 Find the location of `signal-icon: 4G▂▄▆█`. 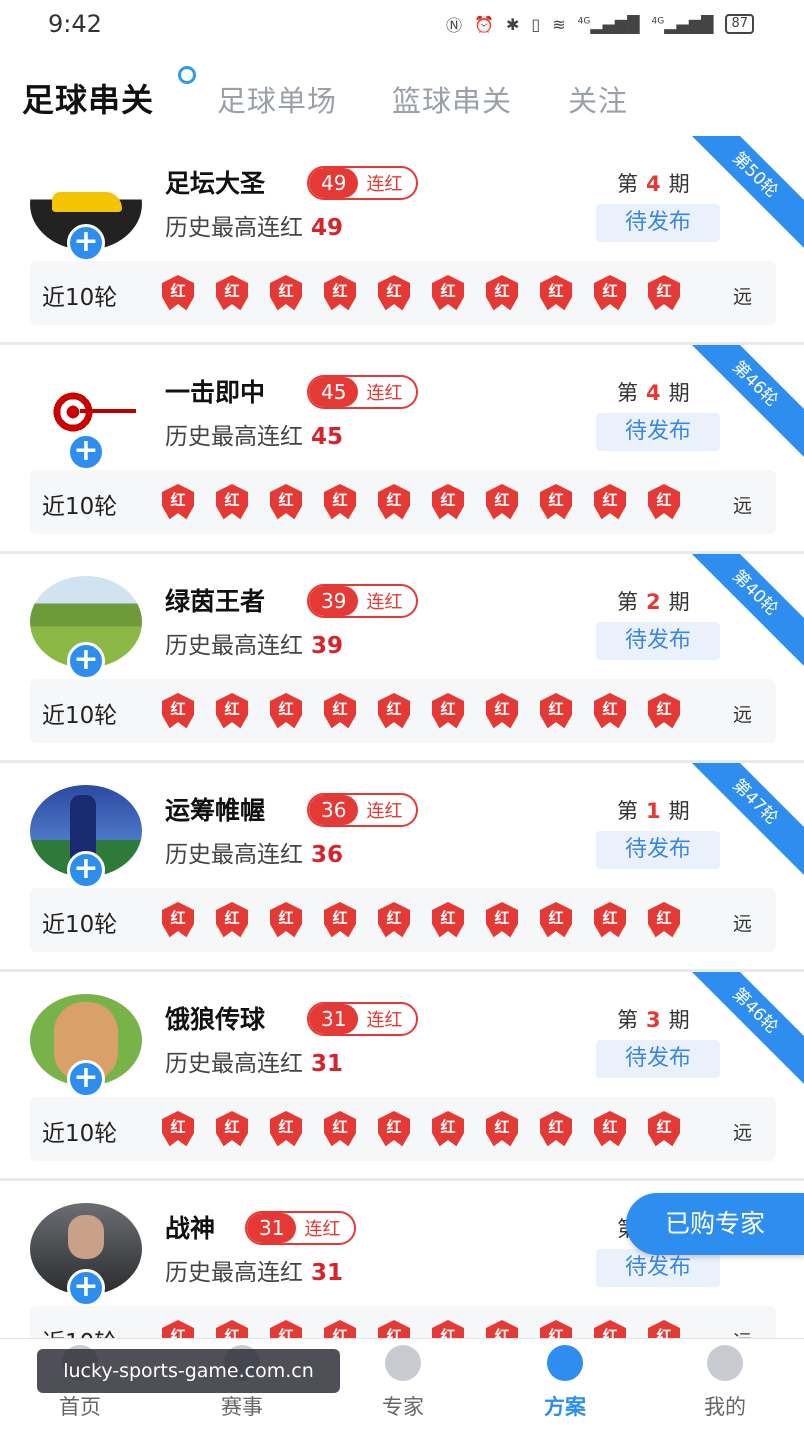

signal-icon: 4G▂▄▆█ is located at coordinates (608, 24).